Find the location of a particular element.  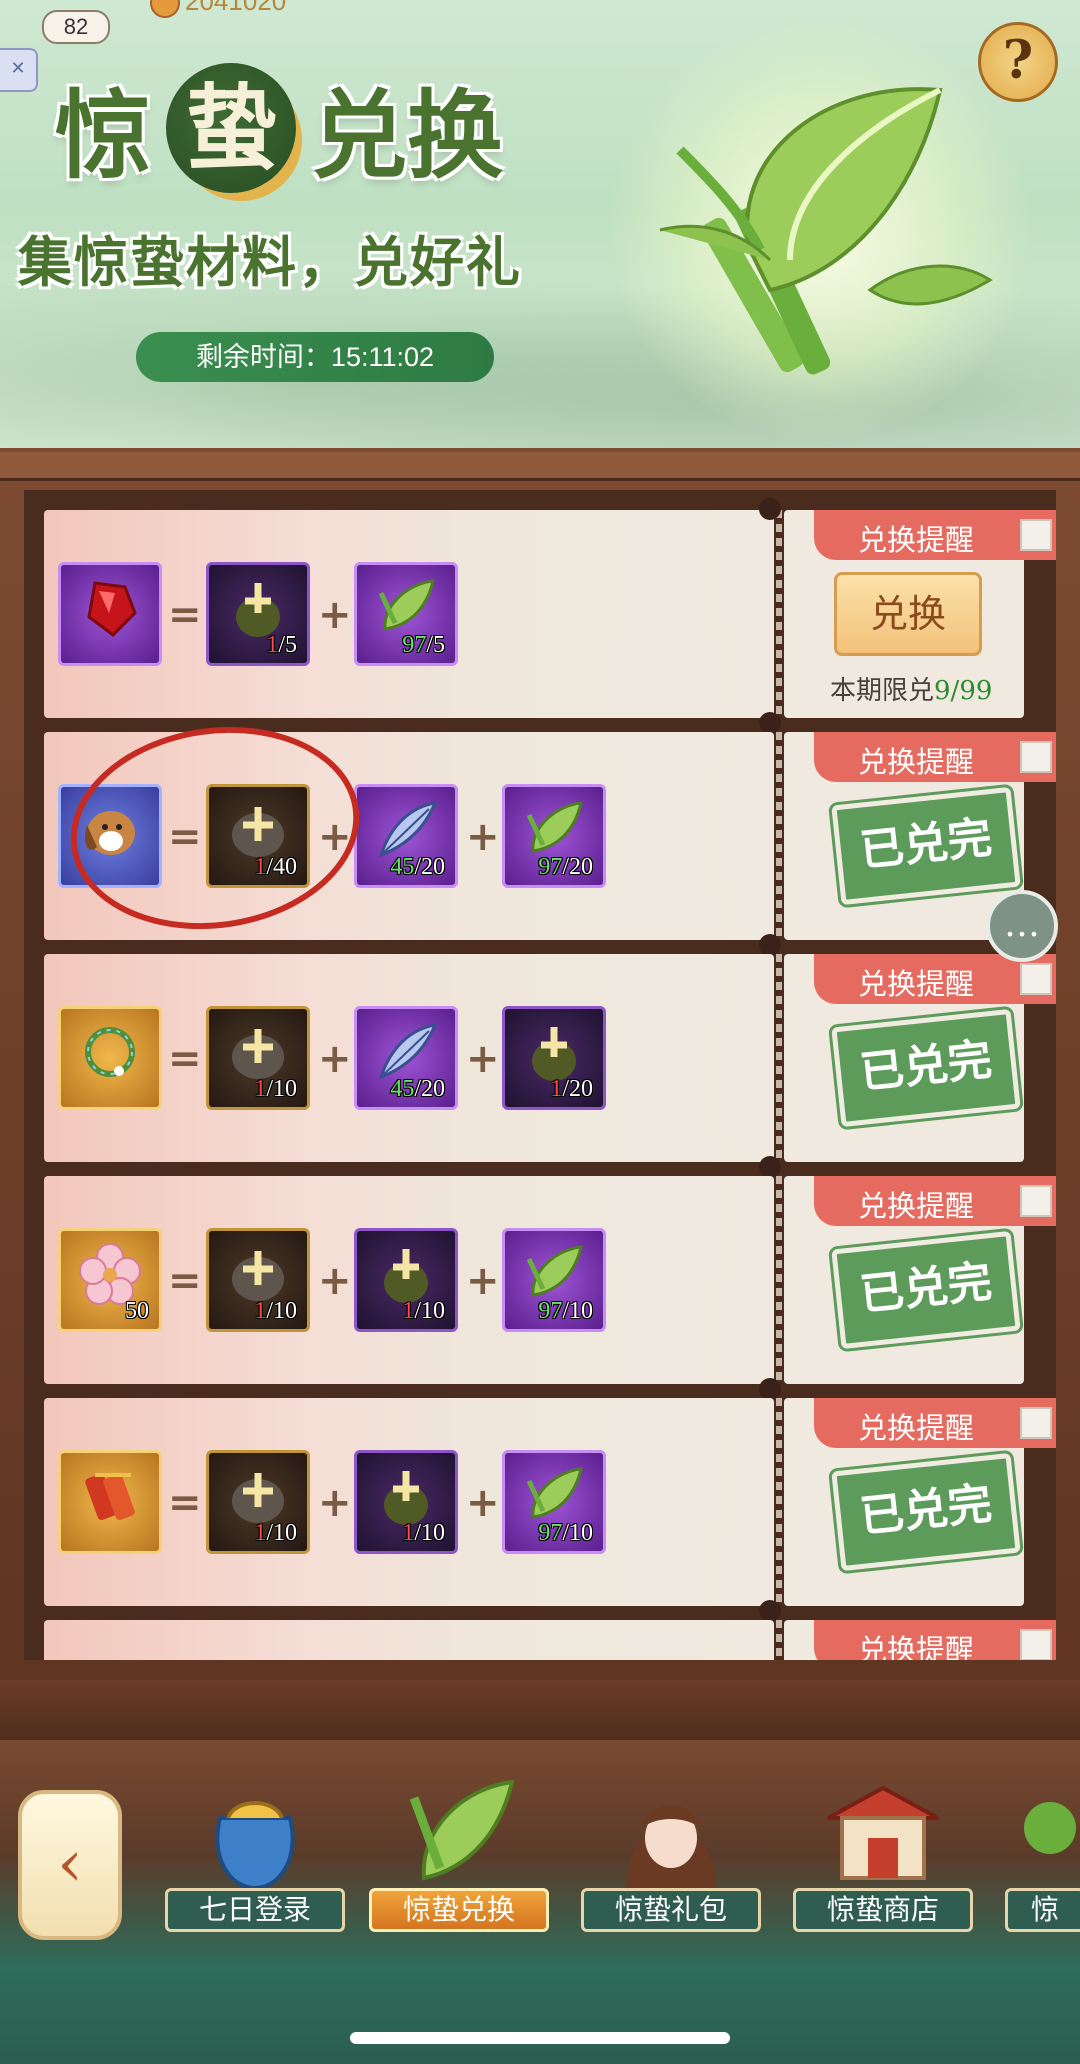

exchange-button: 兑换 is located at coordinates (908, 614).